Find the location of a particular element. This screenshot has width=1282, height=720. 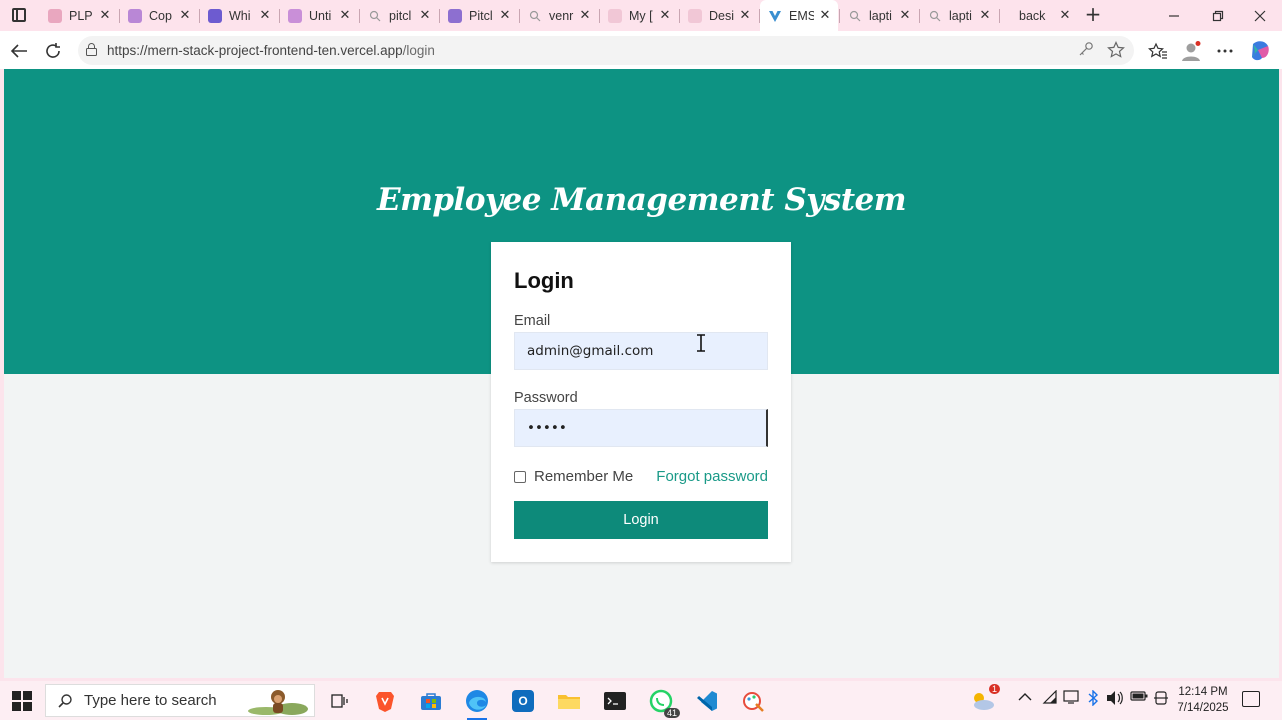

forgot-password-link: Forgot password is located at coordinates (712, 476).